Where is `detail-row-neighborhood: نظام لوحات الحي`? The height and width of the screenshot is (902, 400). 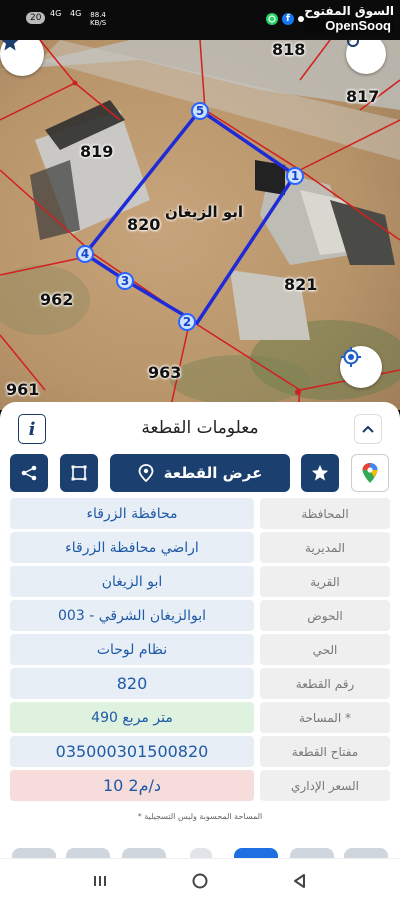 detail-row-neighborhood: نظام لوحات الحي is located at coordinates (200, 649).